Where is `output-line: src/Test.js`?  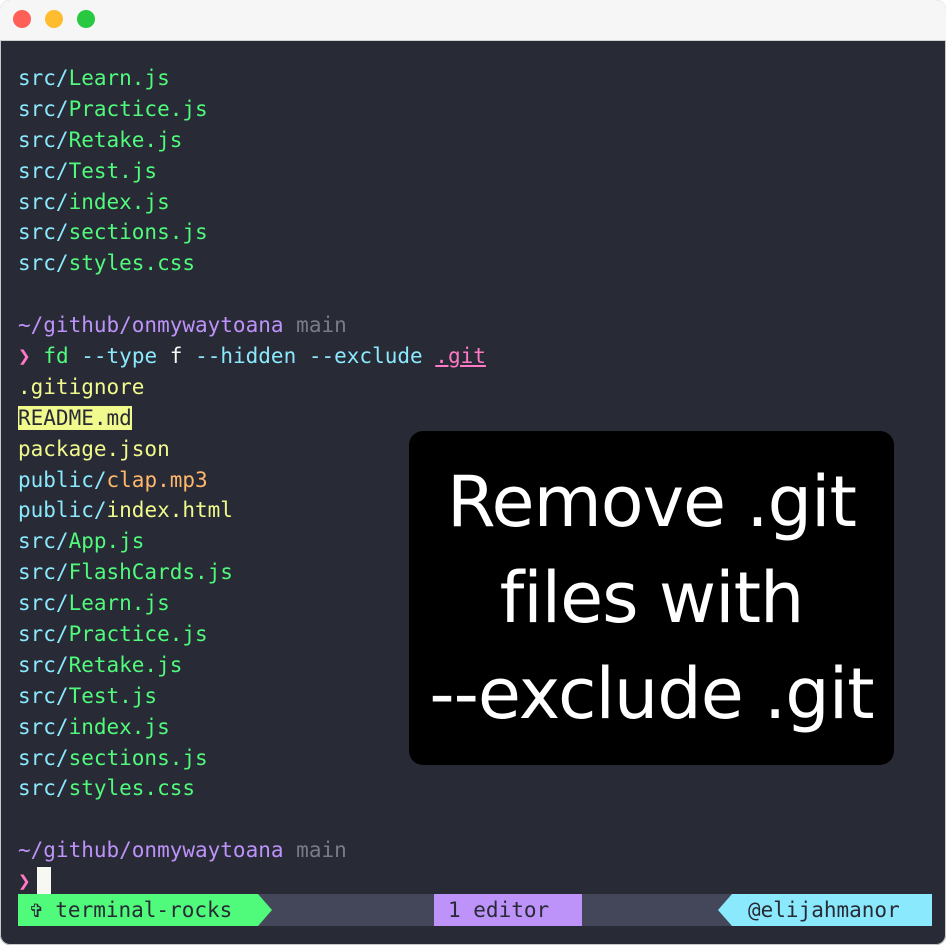 output-line: src/Test.js is located at coordinates (88, 170).